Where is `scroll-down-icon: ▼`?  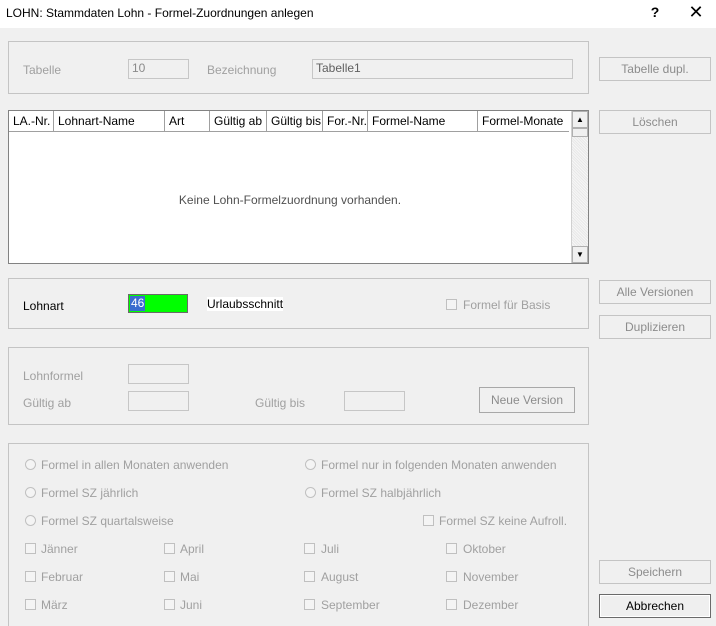 scroll-down-icon: ▼ is located at coordinates (580, 254).